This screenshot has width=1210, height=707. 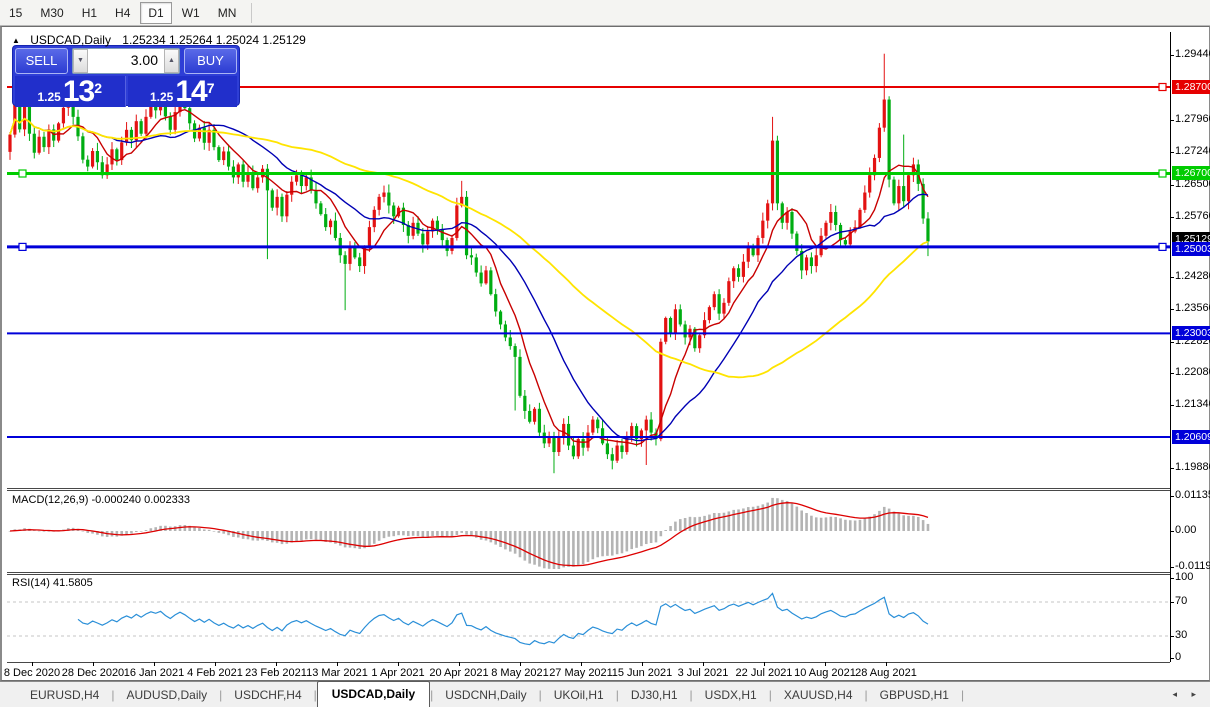 What do you see at coordinates (731, 695) in the screenshot?
I see `chart-tab-usdx: USDX,H1` at bounding box center [731, 695].